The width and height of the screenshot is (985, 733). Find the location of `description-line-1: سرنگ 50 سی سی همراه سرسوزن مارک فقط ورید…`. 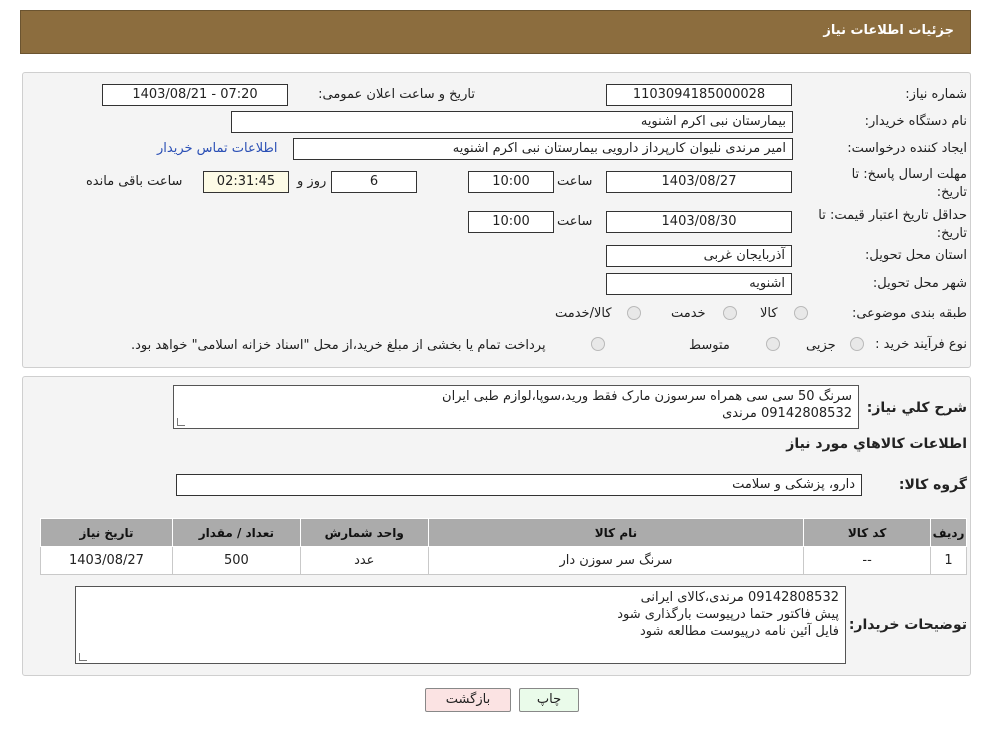

description-line-1: سرنگ 50 سی سی همراه سرسوزن مارک فقط ورید… is located at coordinates (647, 396).